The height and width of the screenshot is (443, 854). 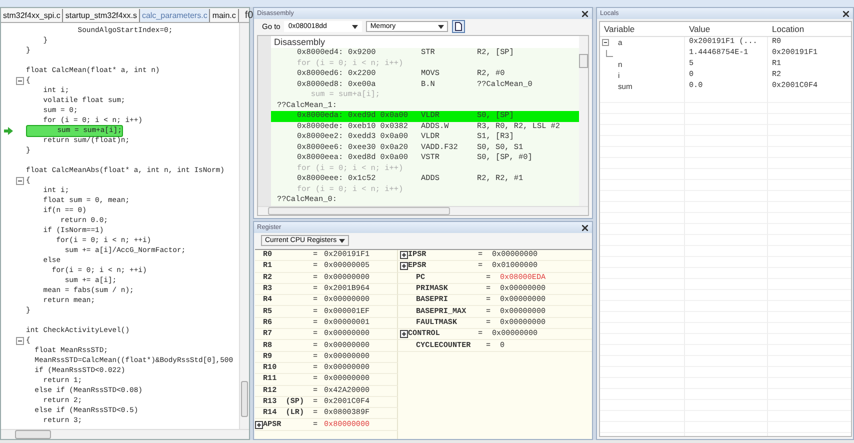 What do you see at coordinates (642, 29) in the screenshot?
I see `column-header: Variable` at bounding box center [642, 29].